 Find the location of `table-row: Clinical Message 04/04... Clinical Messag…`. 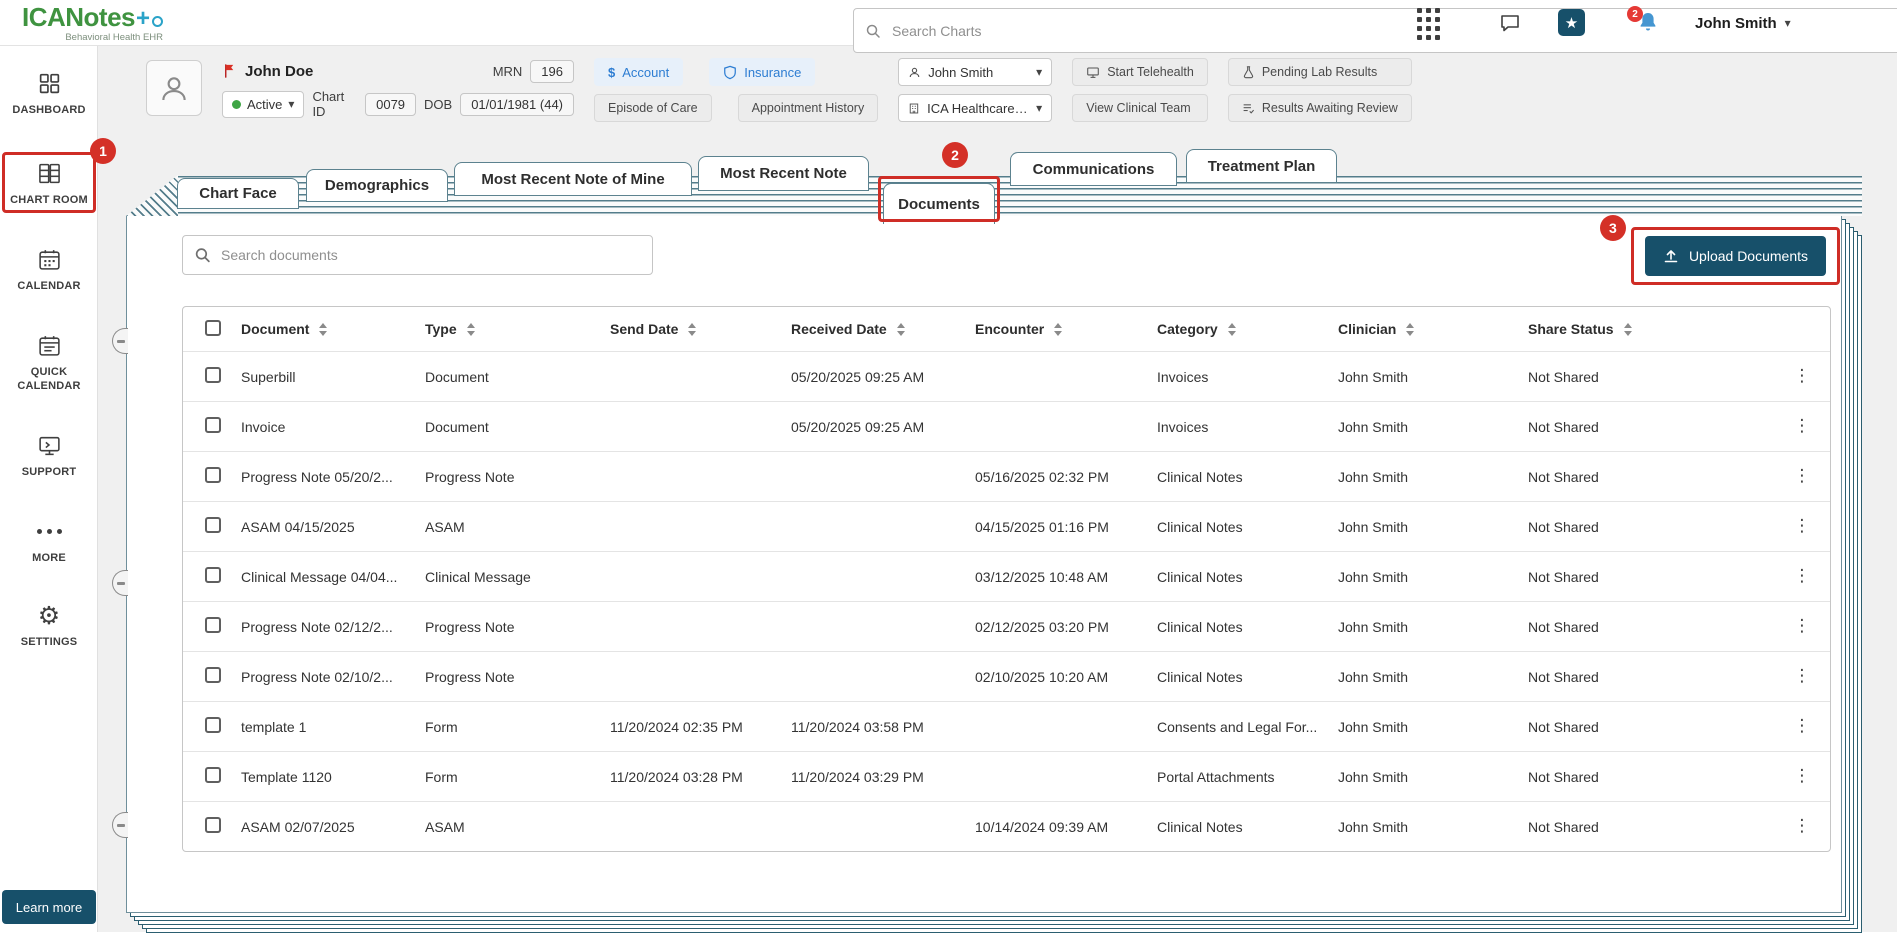

table-row: Clinical Message 04/04... Clinical Messag… is located at coordinates (1006, 576).